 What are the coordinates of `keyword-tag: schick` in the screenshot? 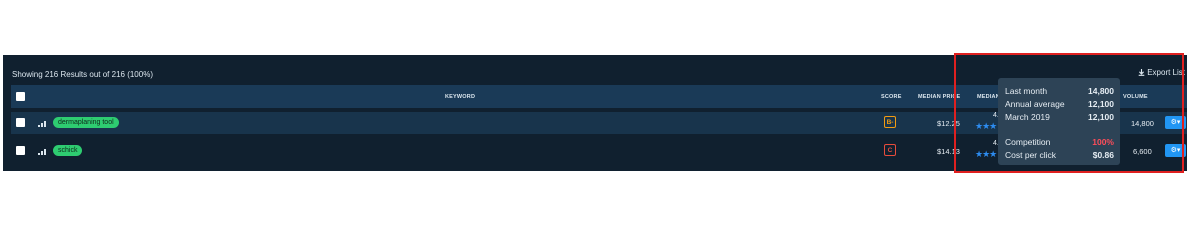 It's located at (68, 150).